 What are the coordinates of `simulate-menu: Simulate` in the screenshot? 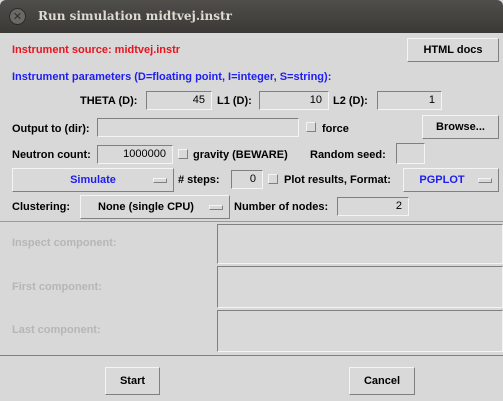 It's located at (93, 180).